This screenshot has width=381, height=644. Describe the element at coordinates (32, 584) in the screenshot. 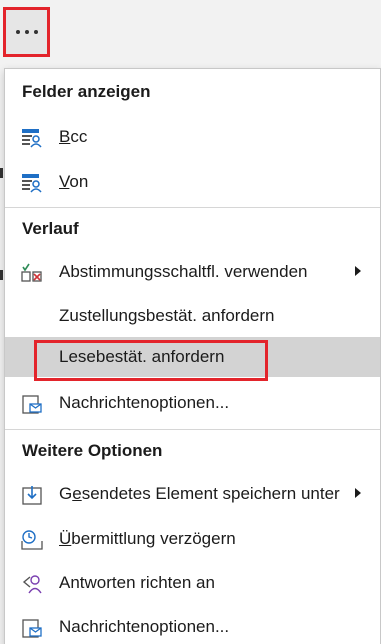

I see `direct-replies-icon` at that location.